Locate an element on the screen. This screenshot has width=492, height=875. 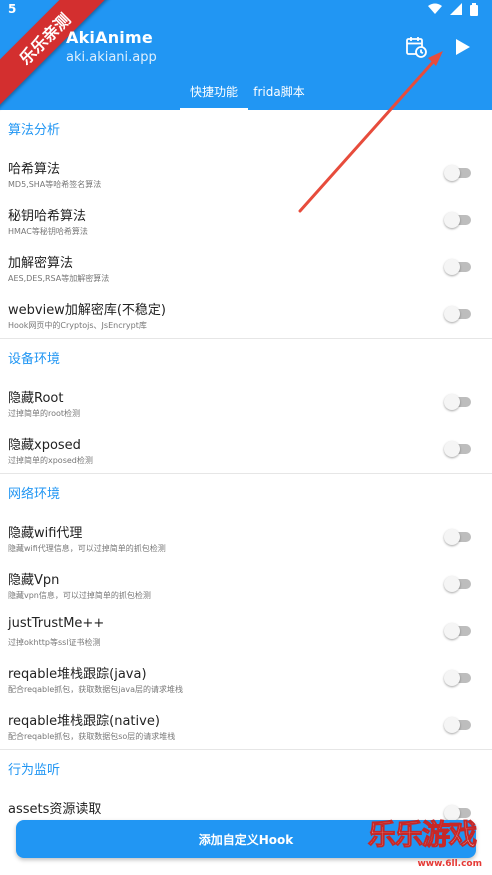
watermark-text: 乐乐游戏 is located at coordinates (422, 835).